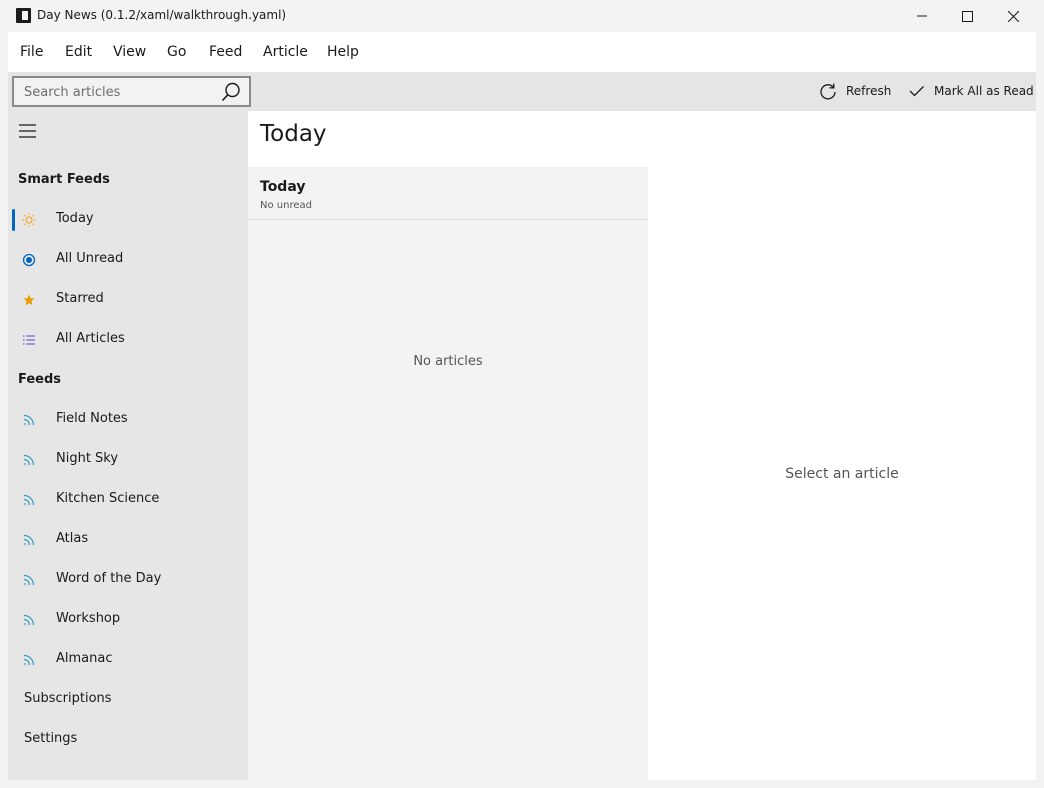 This screenshot has width=1044, height=788. I want to click on refresh-label: Refresh, so click(869, 91).